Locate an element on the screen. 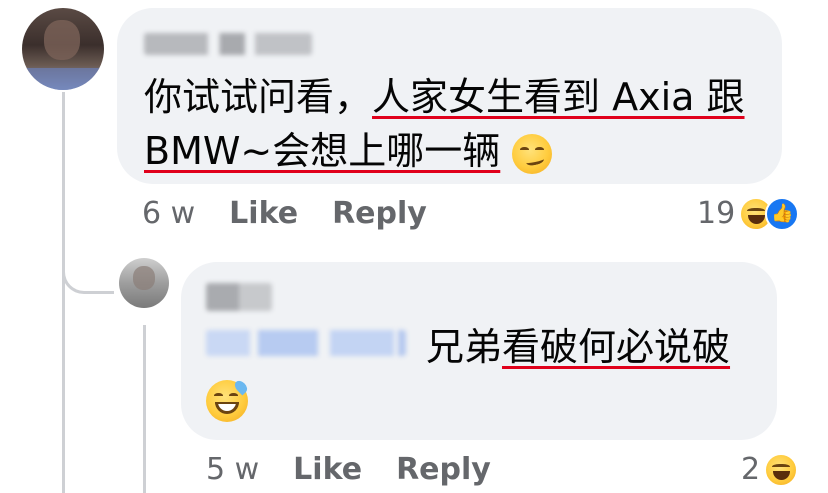 The width and height of the screenshot is (828, 493). replier-avatar is located at coordinates (144, 283).